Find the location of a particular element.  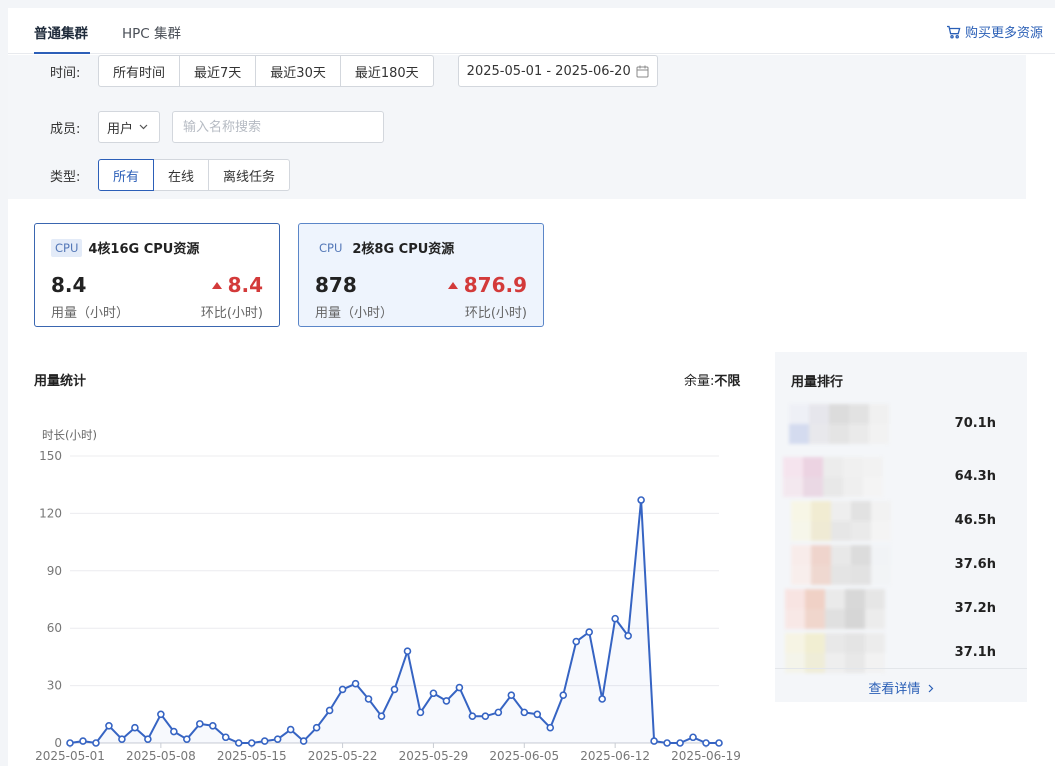

calendar-icon is located at coordinates (642, 71).